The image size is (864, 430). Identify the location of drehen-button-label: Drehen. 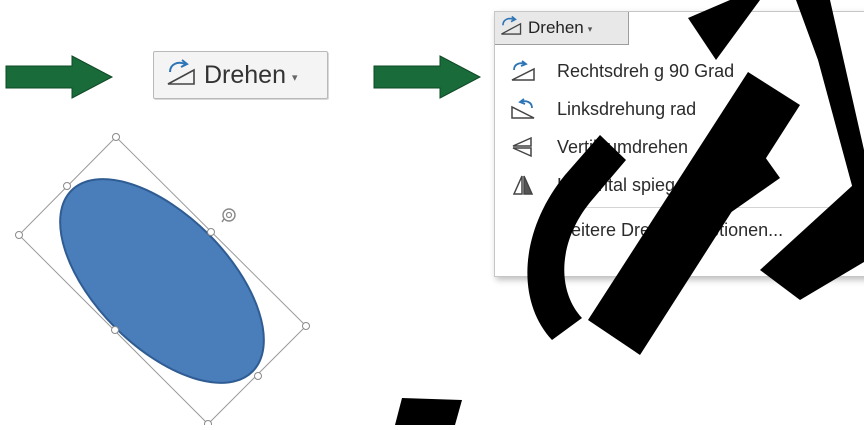
(245, 74).